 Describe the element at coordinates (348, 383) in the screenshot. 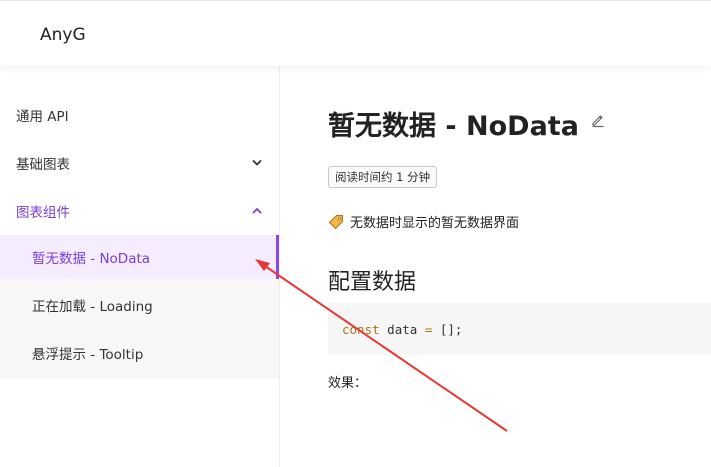

I see `effect-label: 效果：` at that location.